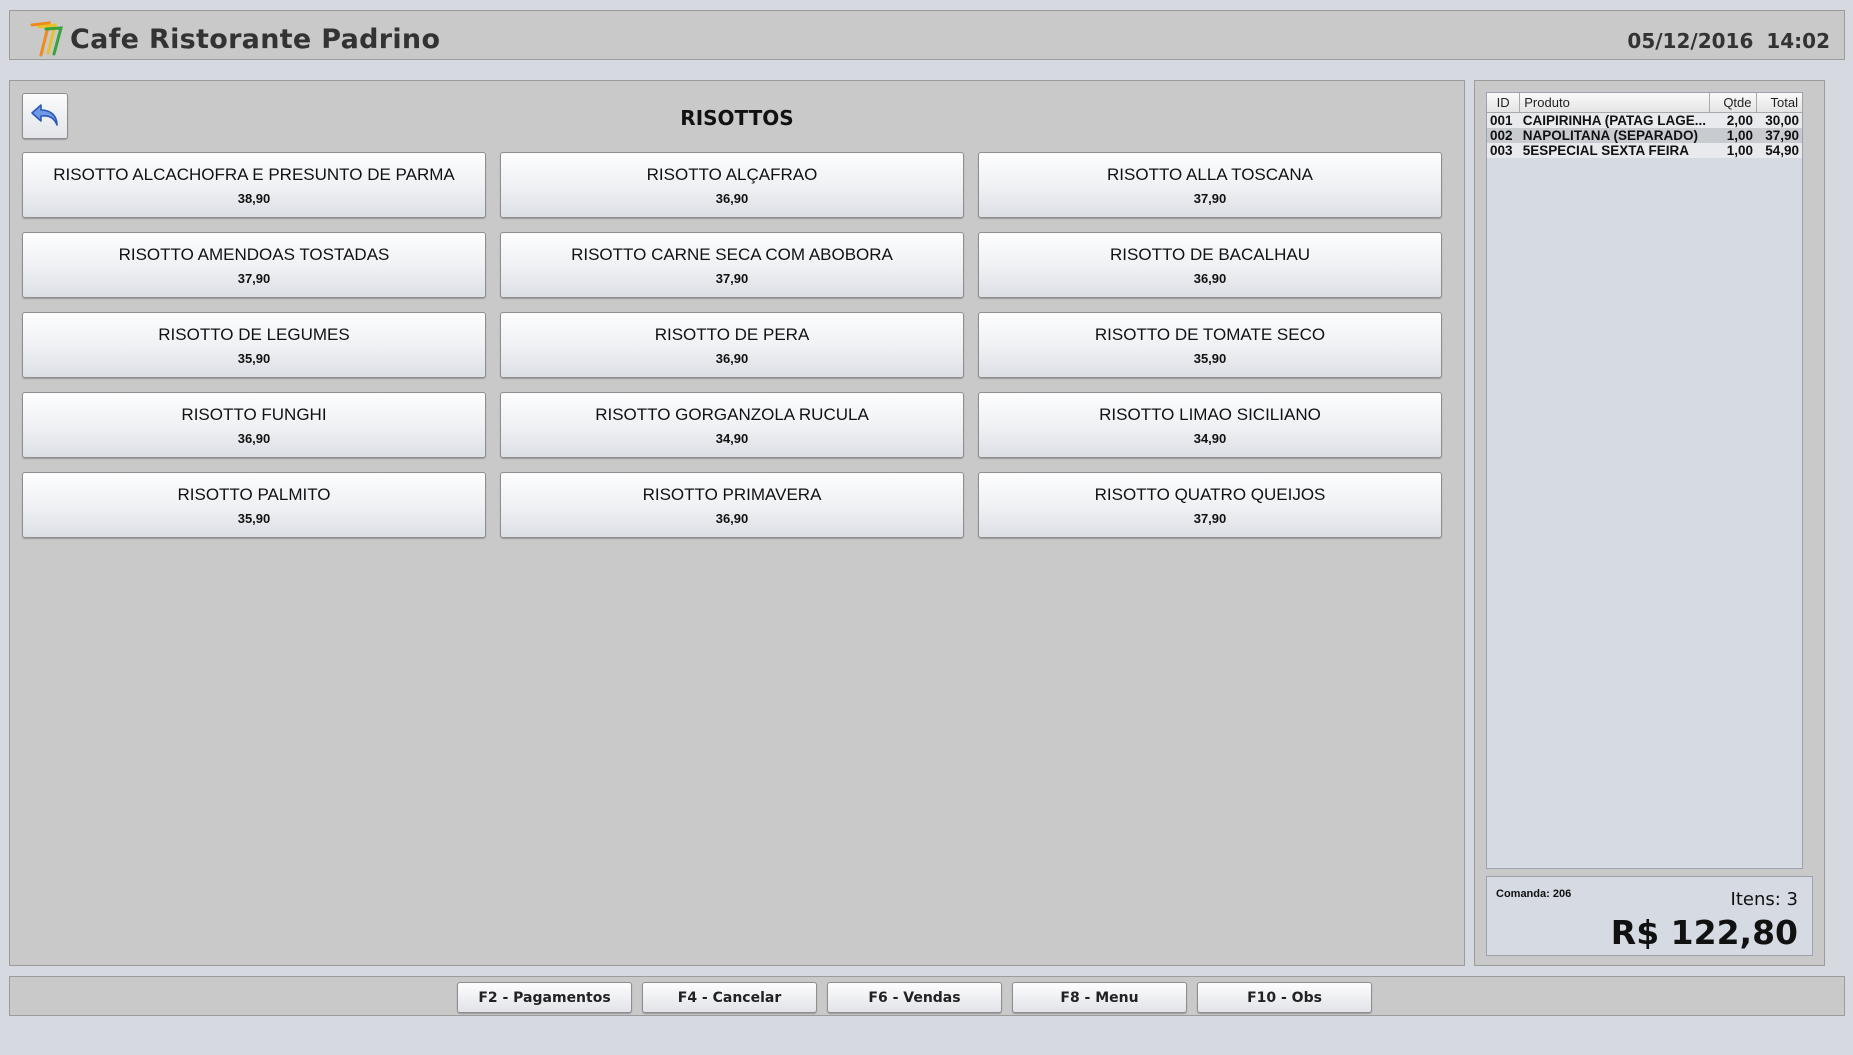  I want to click on product-name: RISOTTO DE PERA, so click(732, 334).